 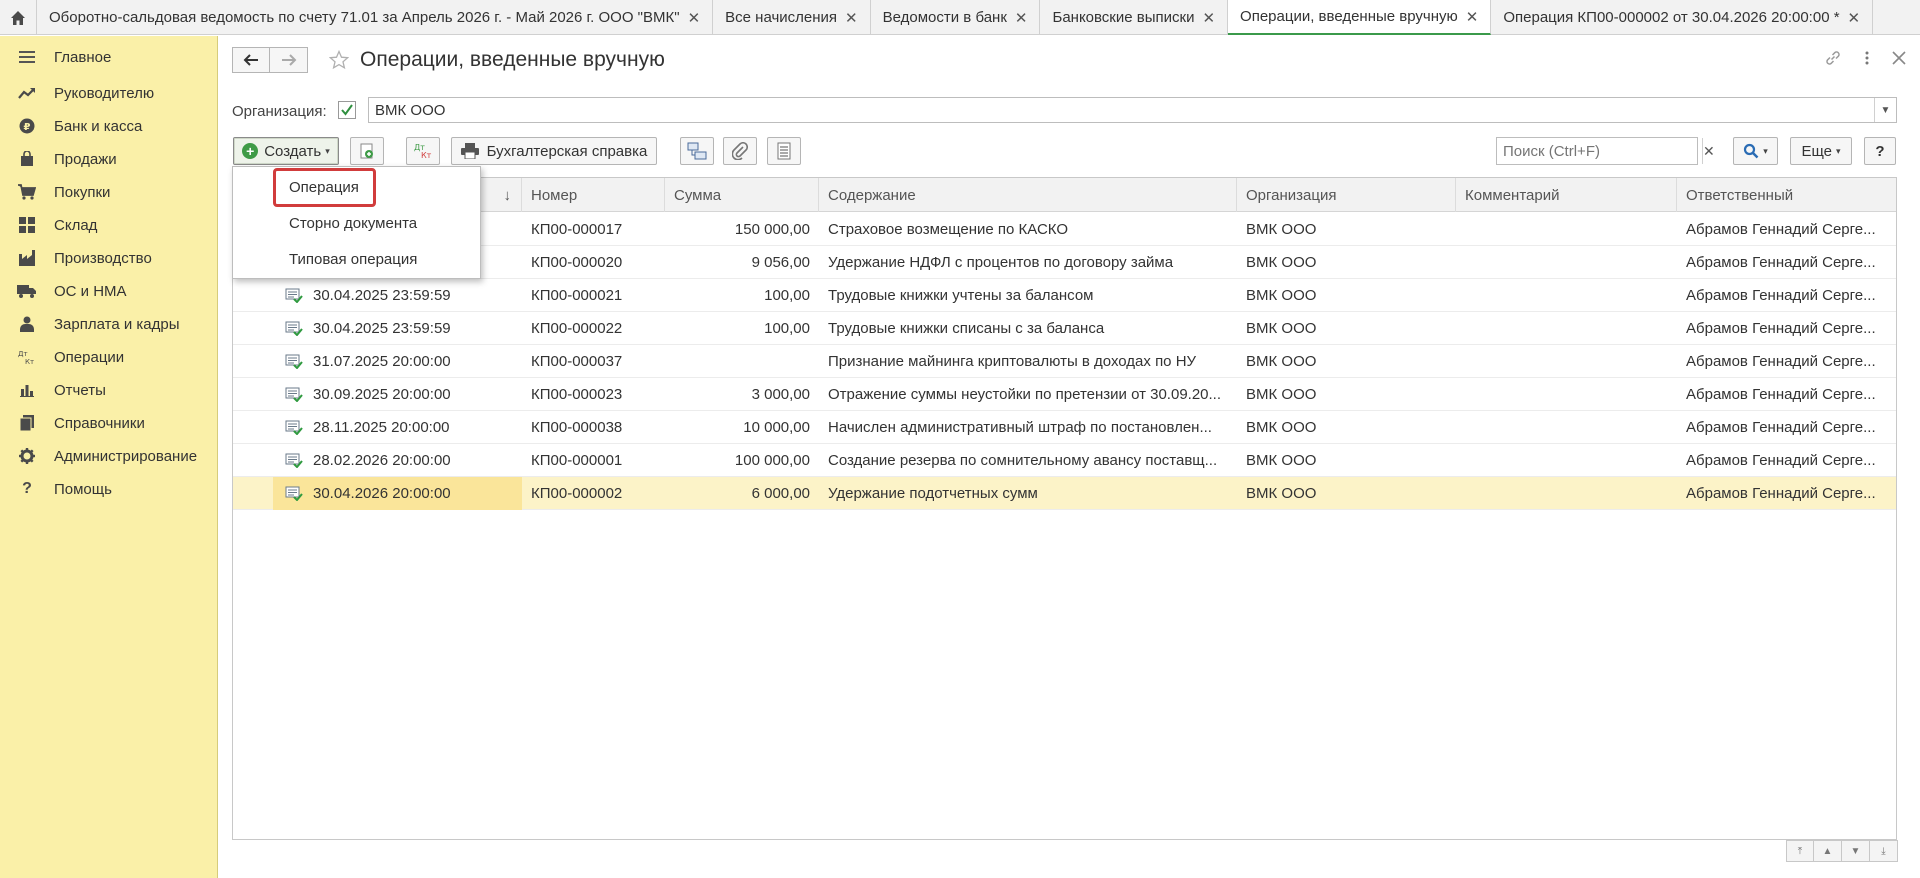 What do you see at coordinates (339, 60) in the screenshot?
I see `favorite-button` at bounding box center [339, 60].